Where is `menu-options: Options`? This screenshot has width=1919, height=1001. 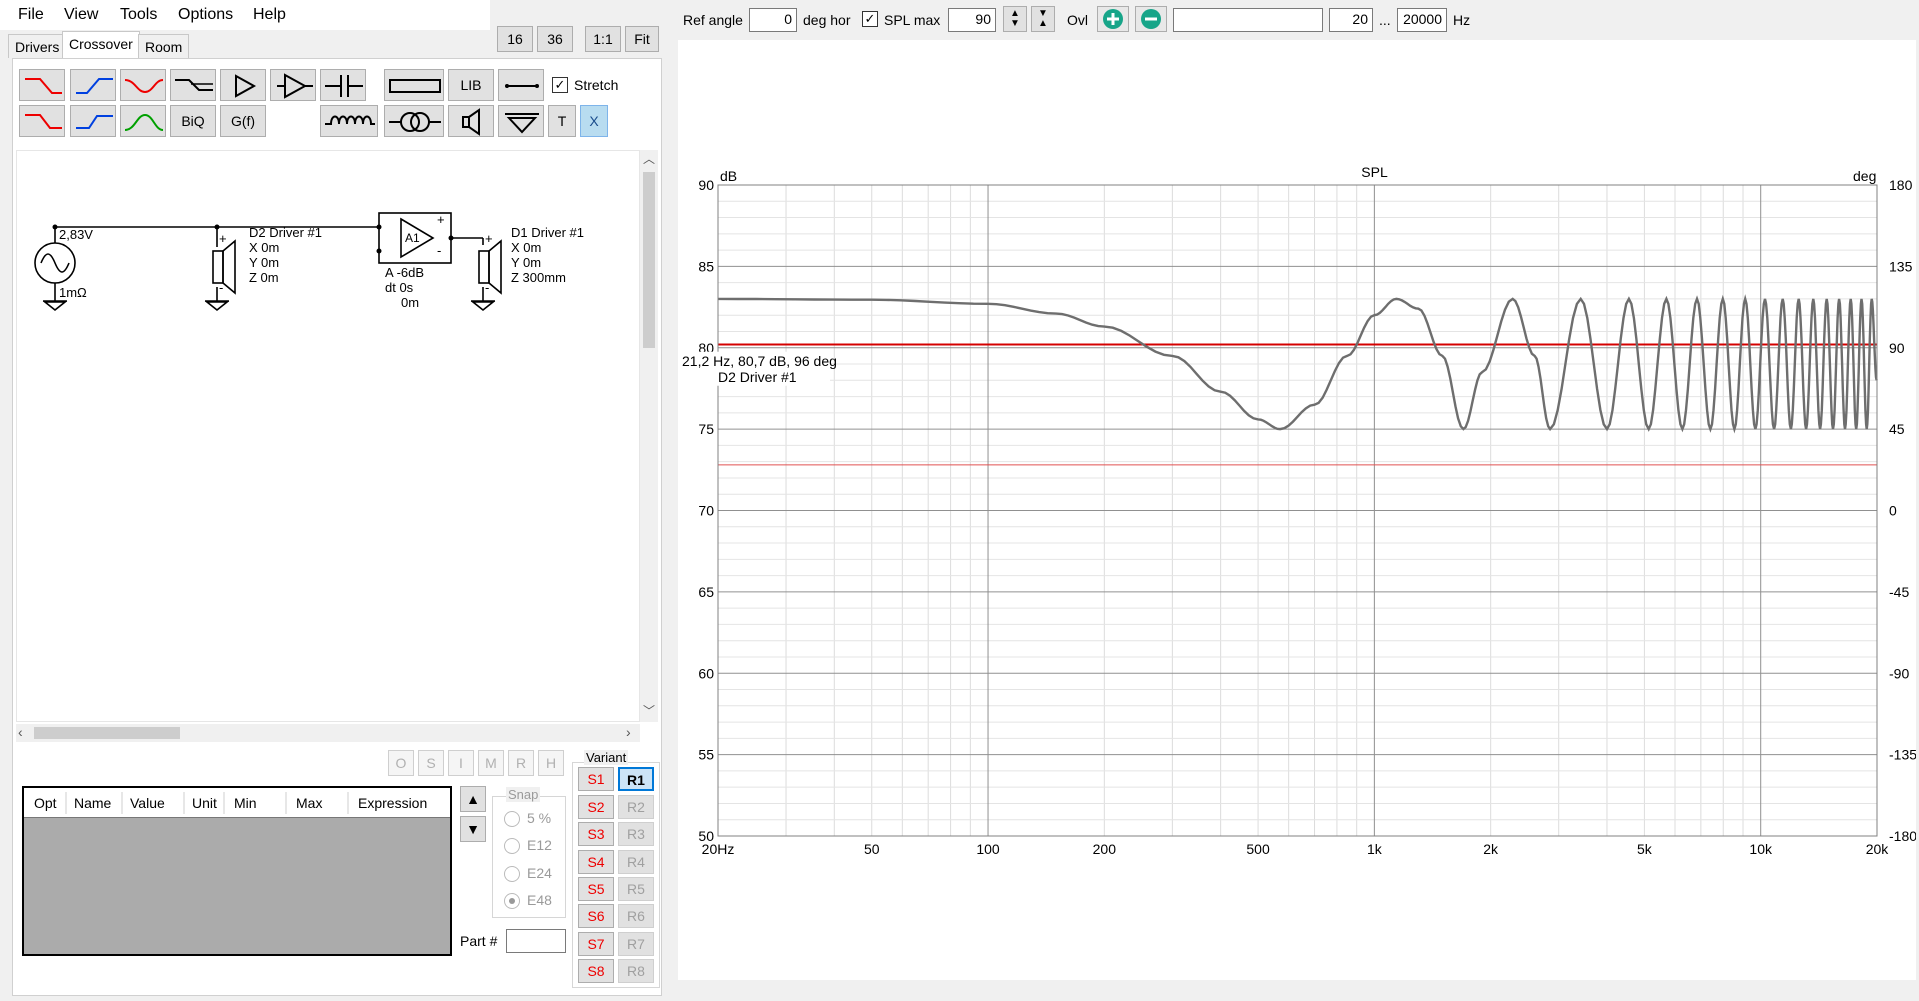 menu-options: Options is located at coordinates (205, 15).